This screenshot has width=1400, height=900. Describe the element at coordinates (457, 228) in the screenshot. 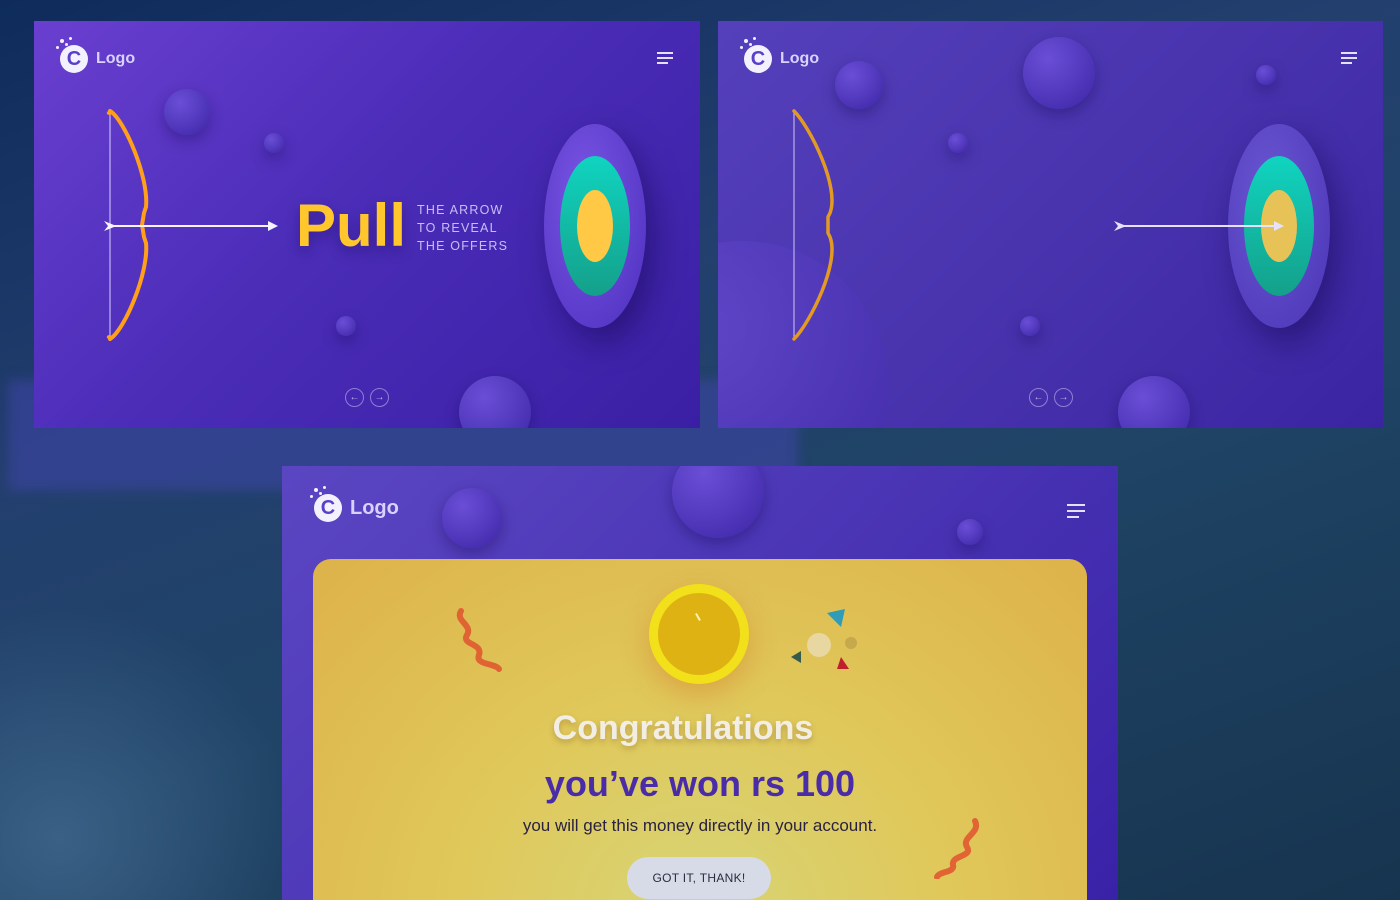

I see `instruction-line: TO REVEAL` at that location.